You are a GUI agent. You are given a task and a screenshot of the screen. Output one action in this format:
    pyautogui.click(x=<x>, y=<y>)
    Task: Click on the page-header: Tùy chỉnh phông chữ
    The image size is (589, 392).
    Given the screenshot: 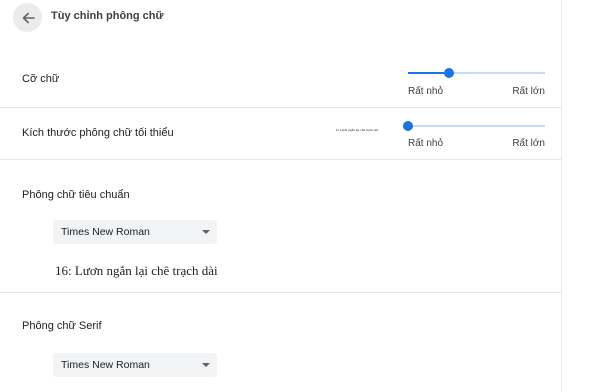 What is the action you would take?
    pyautogui.click(x=281, y=18)
    